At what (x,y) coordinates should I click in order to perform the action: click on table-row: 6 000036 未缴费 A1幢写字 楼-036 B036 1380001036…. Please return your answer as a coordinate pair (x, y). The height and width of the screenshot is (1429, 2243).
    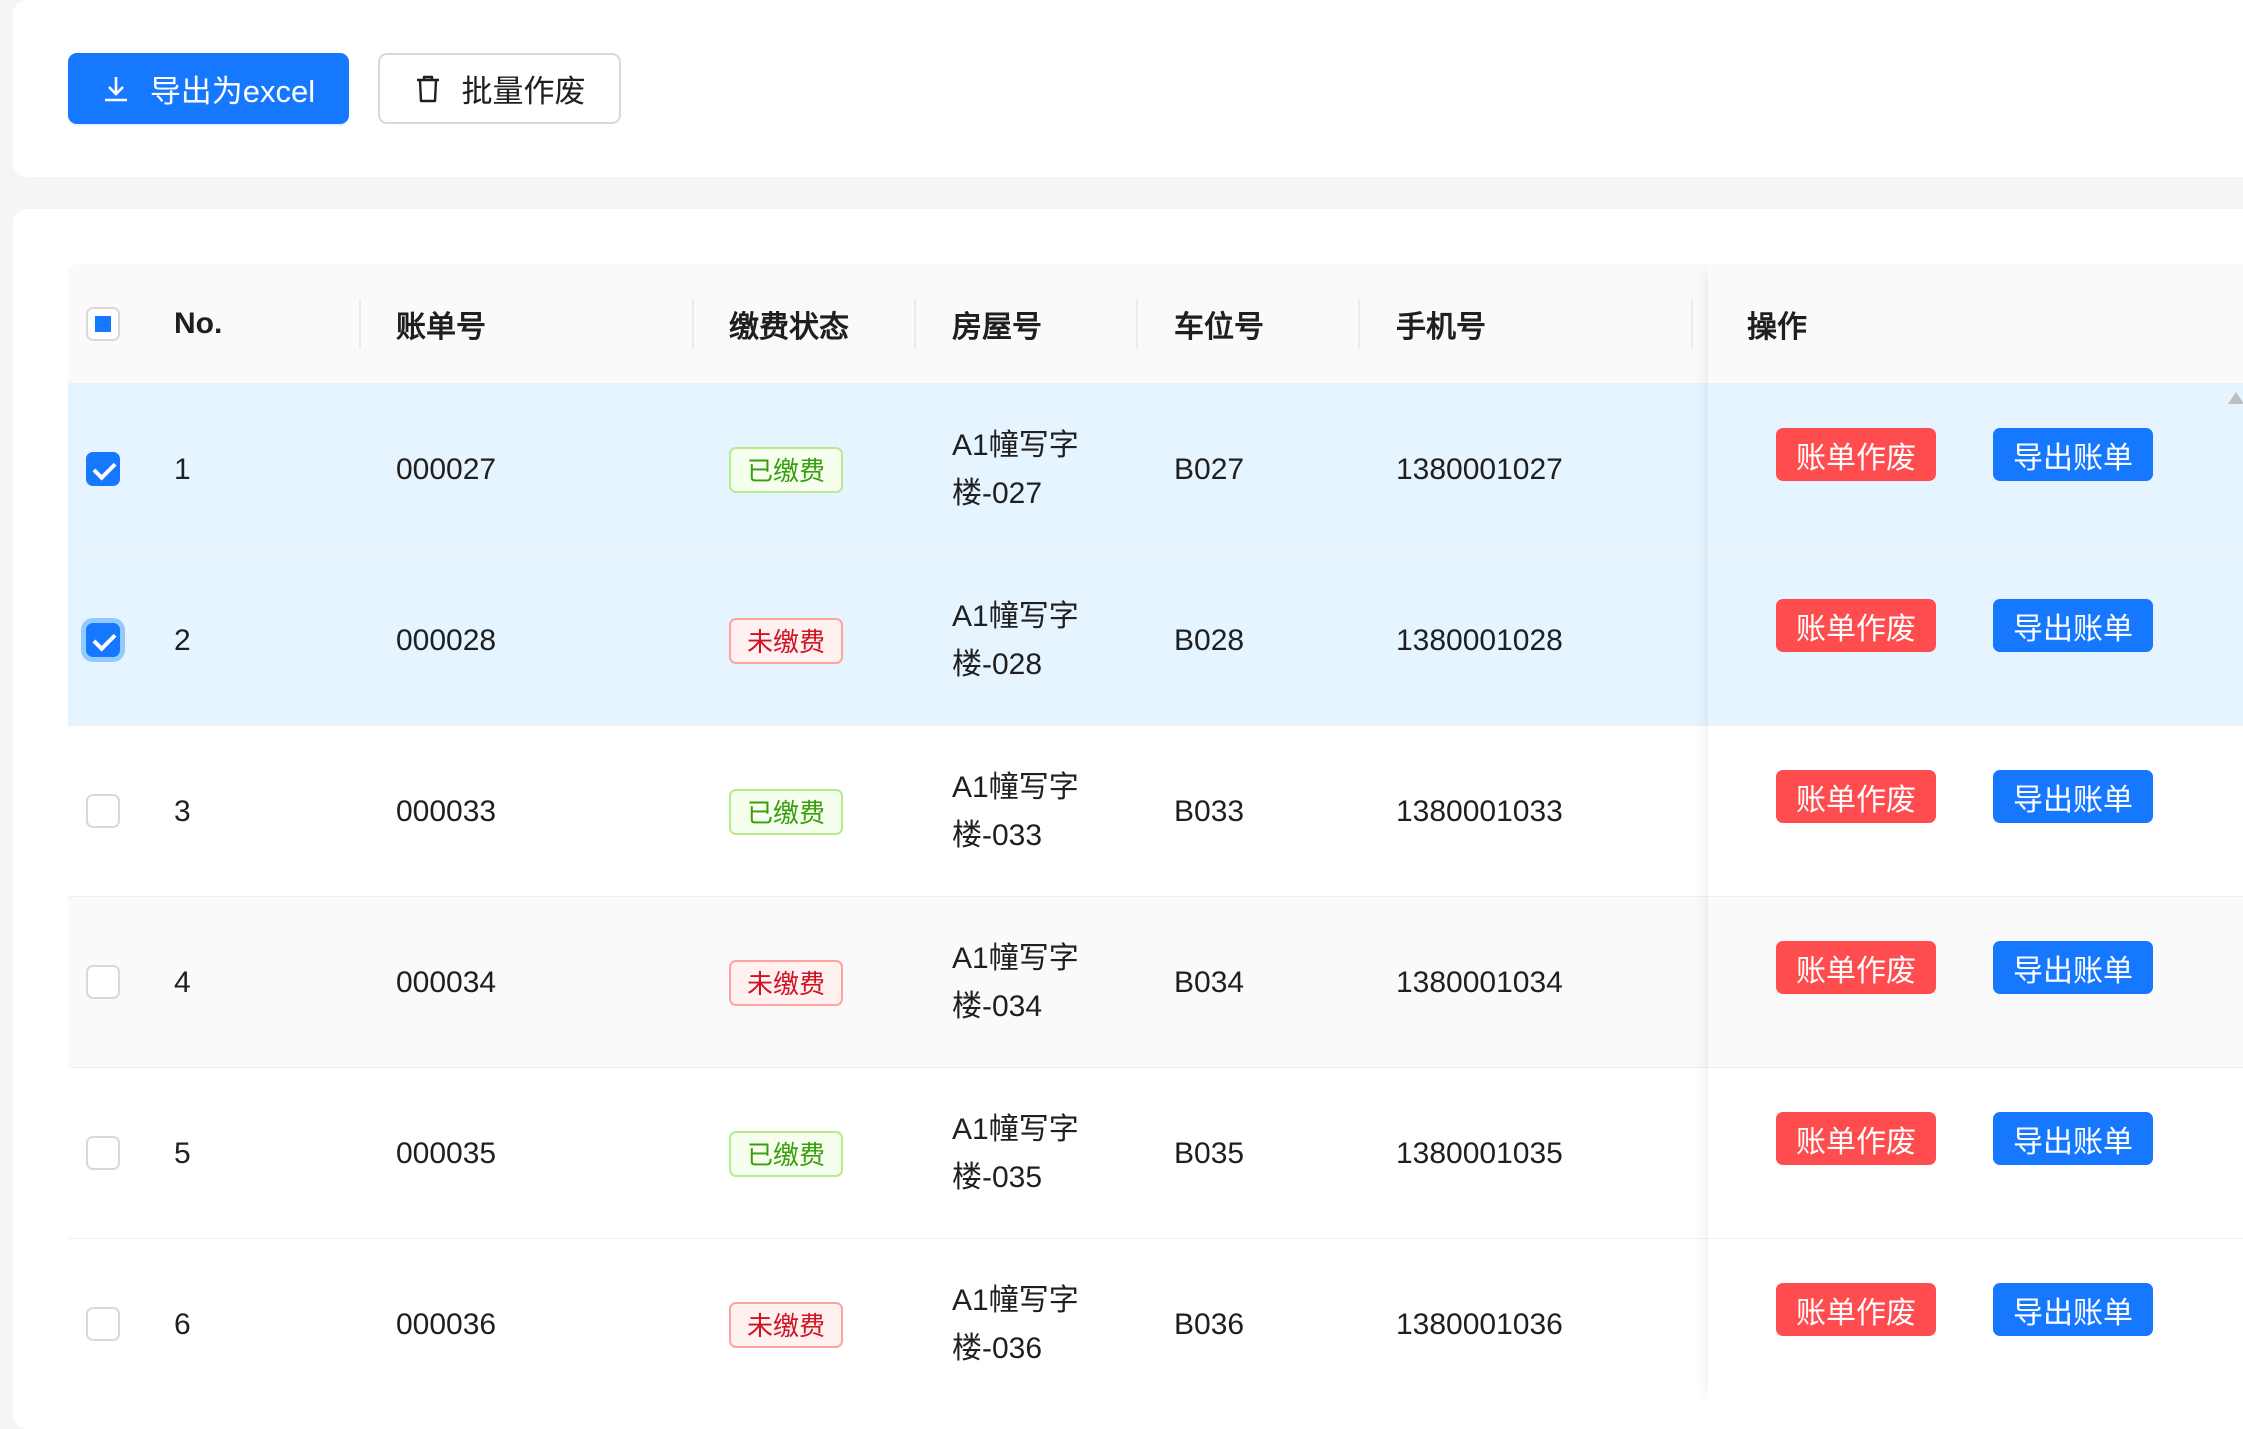
    Looking at the image, I should click on (1155, 1324).